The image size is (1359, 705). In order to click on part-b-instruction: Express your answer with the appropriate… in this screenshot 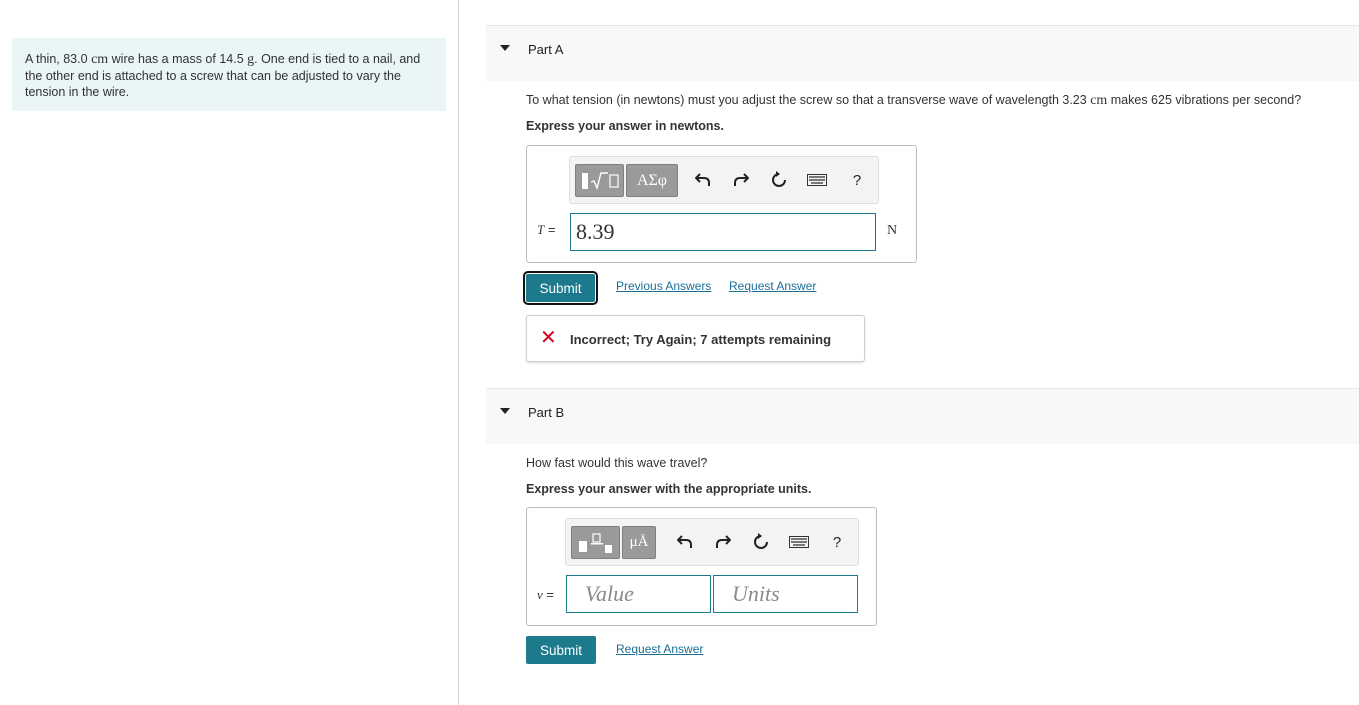, I will do `click(669, 489)`.